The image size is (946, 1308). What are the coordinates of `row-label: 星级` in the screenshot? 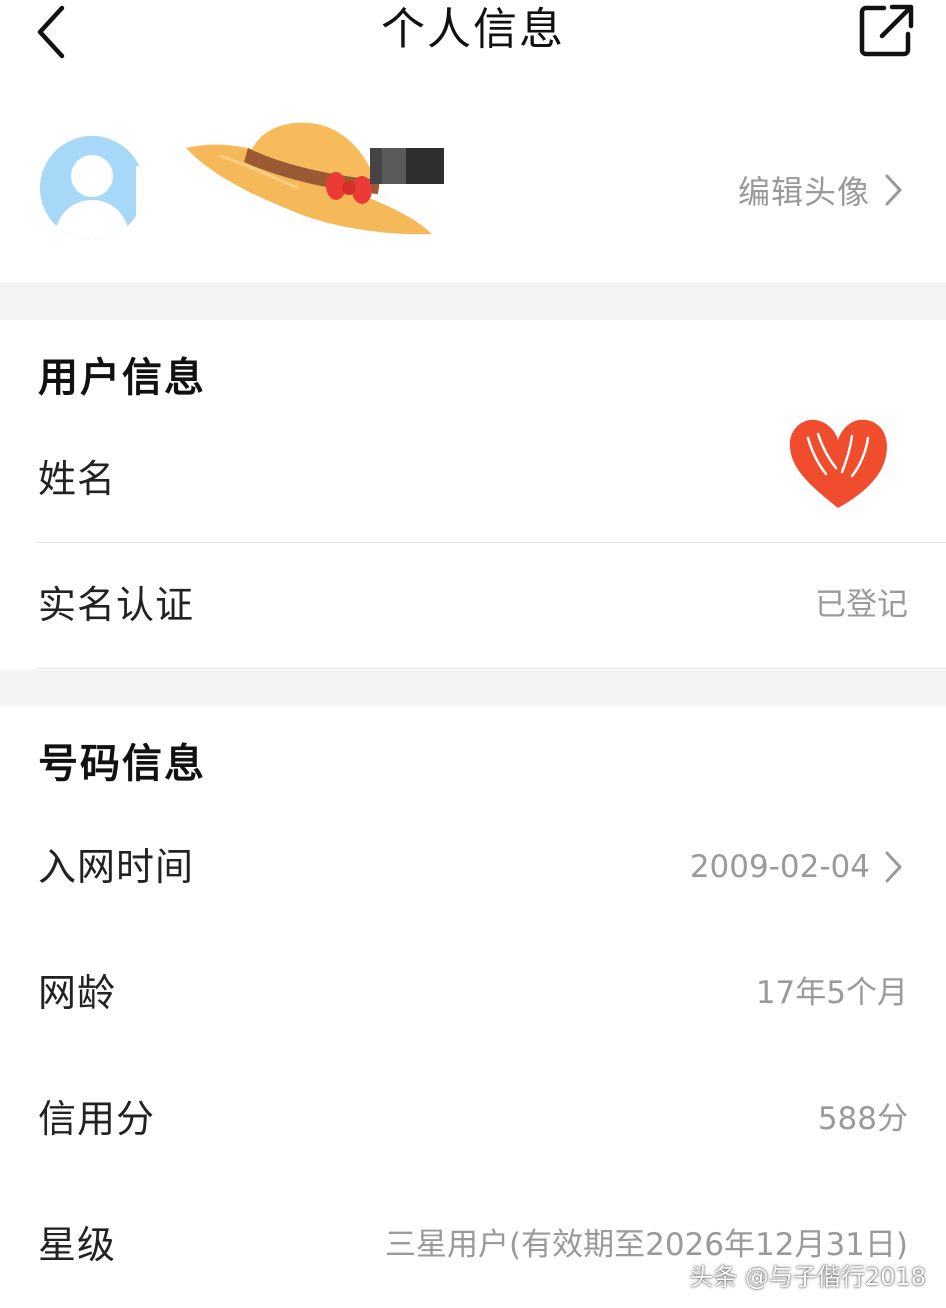 It's located at (77, 1245).